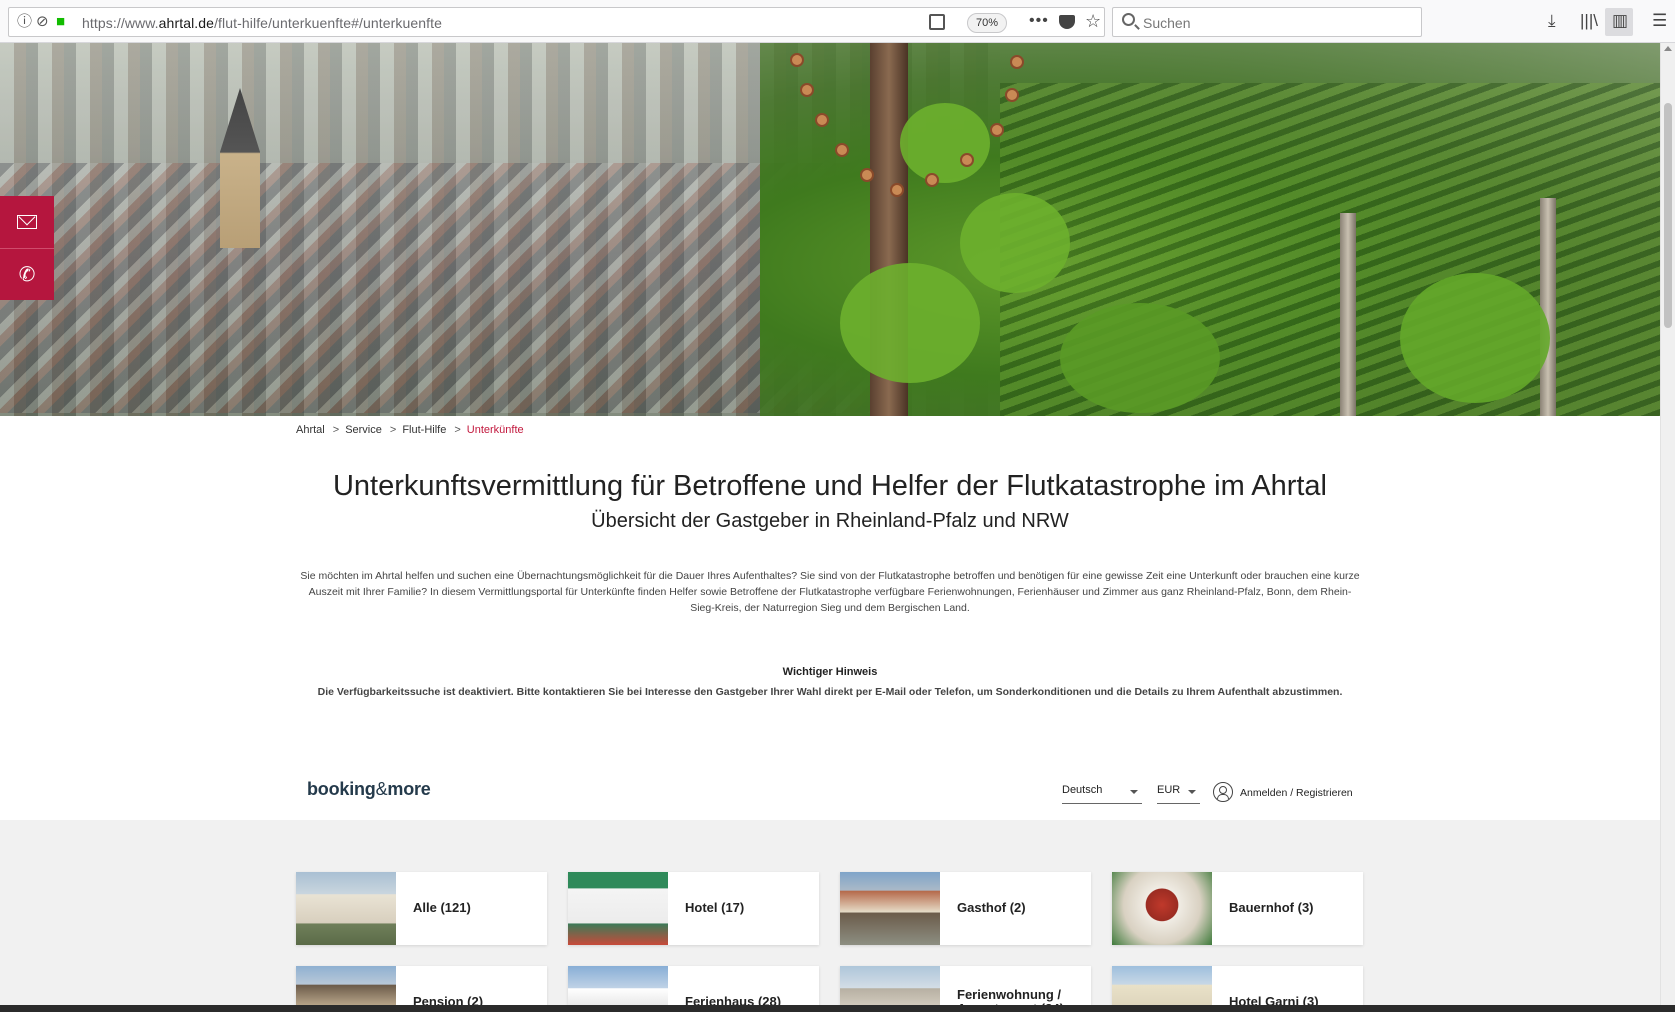 This screenshot has width=1675, height=1012. I want to click on user-icon, so click(1223, 792).